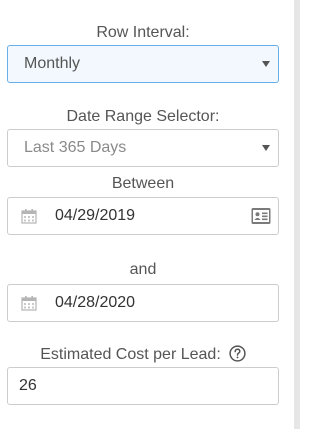 The image size is (320, 429). What do you see at coordinates (143, 183) in the screenshot?
I see `between-label: Between` at bounding box center [143, 183].